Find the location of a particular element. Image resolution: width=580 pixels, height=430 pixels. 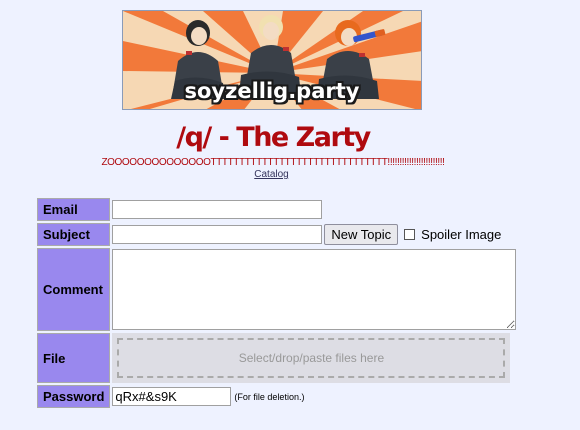

subject-input is located at coordinates (217, 234).